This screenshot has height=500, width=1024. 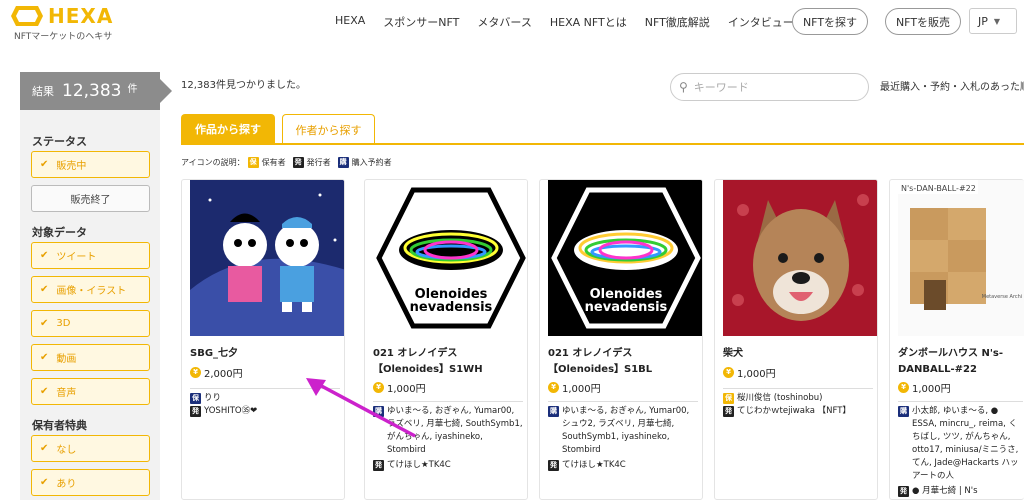 What do you see at coordinates (761, 22) in the screenshot?
I see `nav-interview: インタビュー` at bounding box center [761, 22].